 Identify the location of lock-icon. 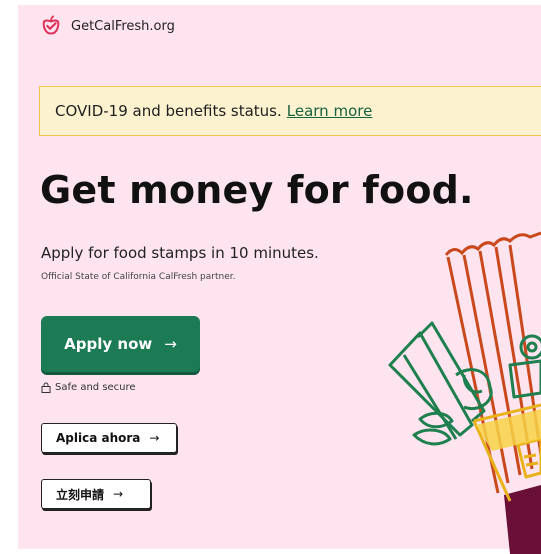
(46, 387).